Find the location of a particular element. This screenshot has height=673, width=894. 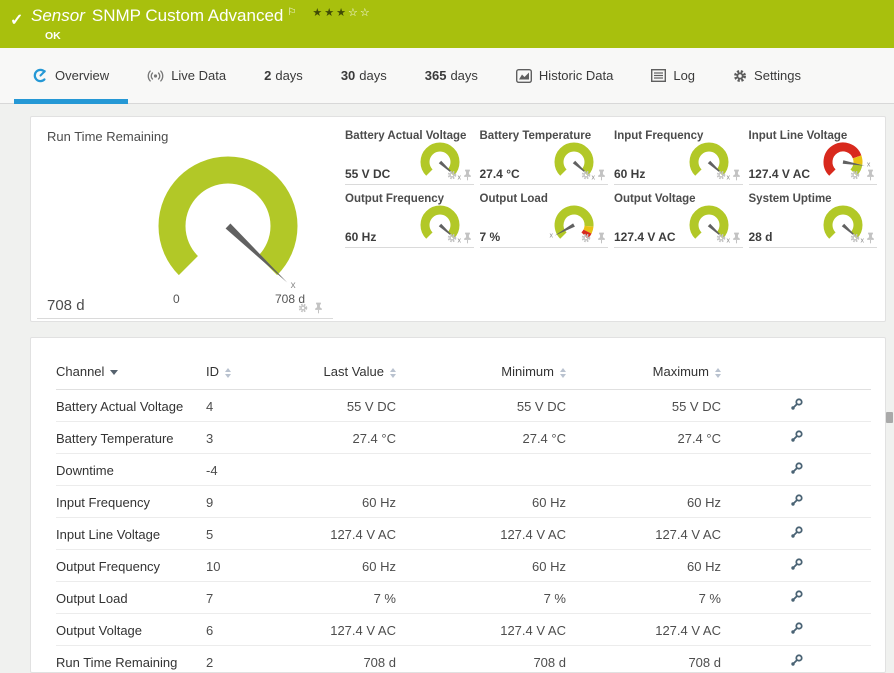

cell-maximum: 60 Hz is located at coordinates (643, 565).